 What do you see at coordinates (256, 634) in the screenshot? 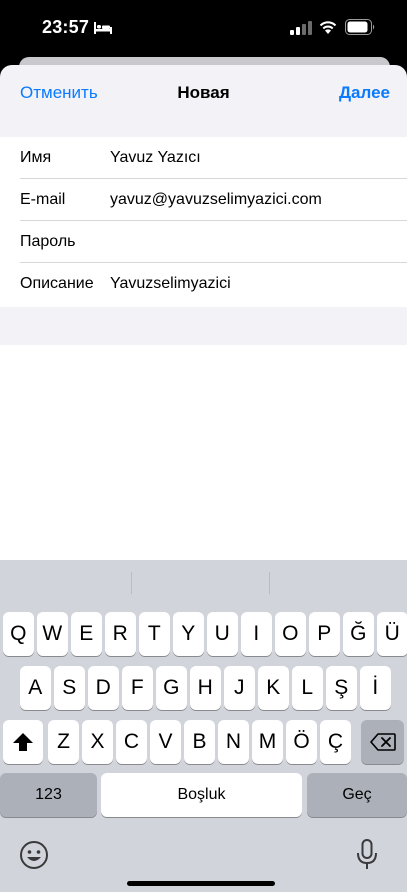
I see `key-i: I` at bounding box center [256, 634].